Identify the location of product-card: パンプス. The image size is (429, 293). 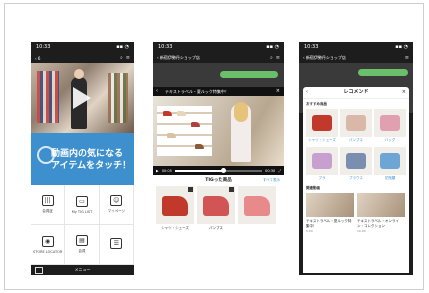
(216, 208).